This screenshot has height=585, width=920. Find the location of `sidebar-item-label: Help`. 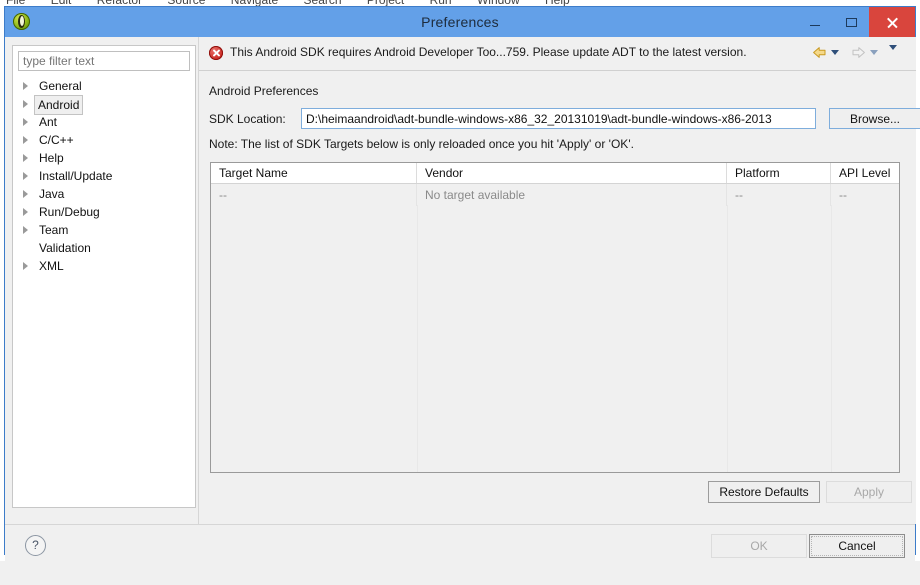

sidebar-item-label: Help is located at coordinates (51, 158).